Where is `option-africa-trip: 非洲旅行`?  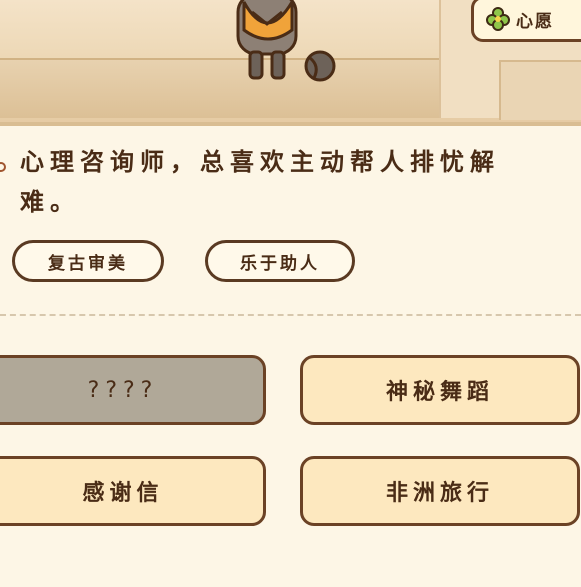 option-africa-trip: 非洲旅行 is located at coordinates (440, 491).